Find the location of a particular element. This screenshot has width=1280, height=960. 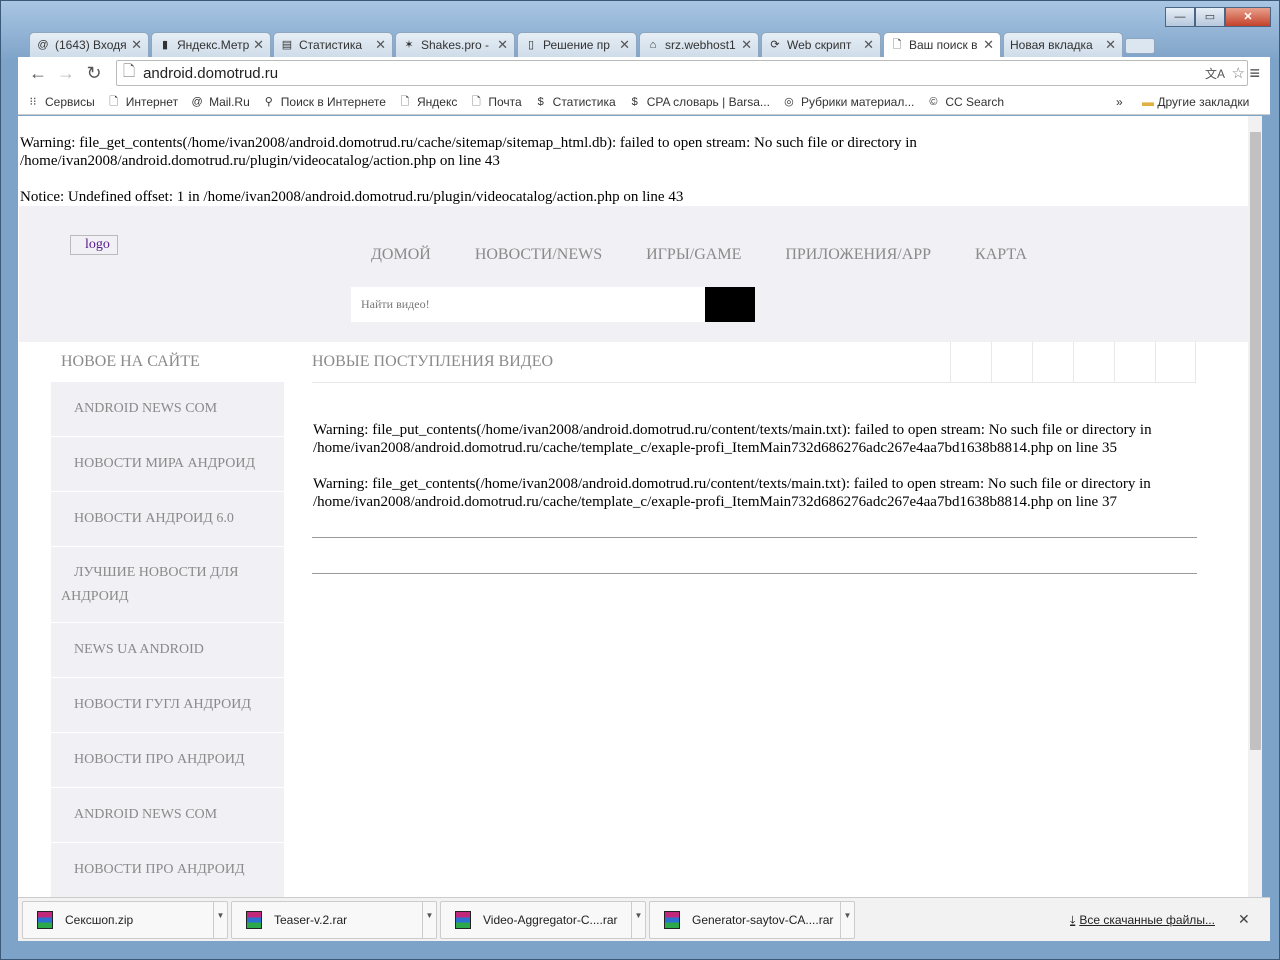

scrollbar-thumb is located at coordinates (1255, 441).